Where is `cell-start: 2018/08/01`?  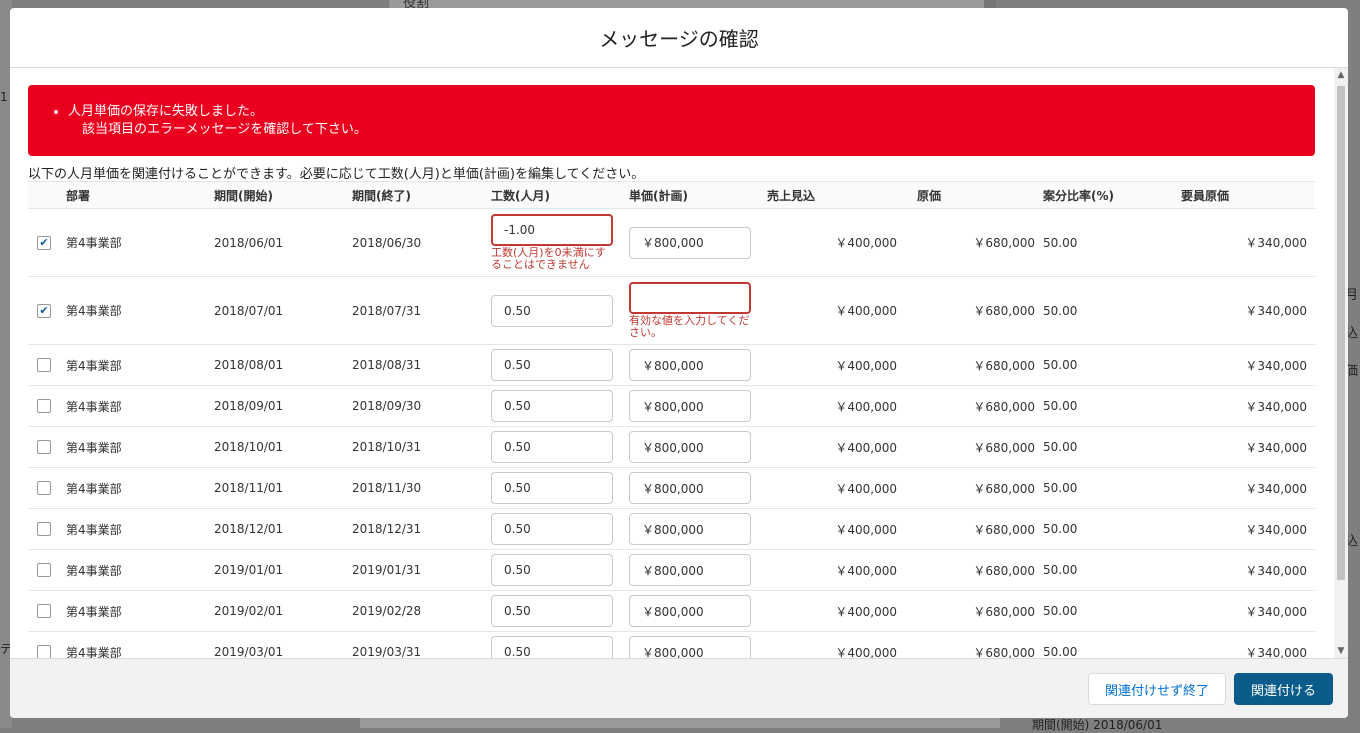 cell-start: 2018/08/01 is located at coordinates (283, 365).